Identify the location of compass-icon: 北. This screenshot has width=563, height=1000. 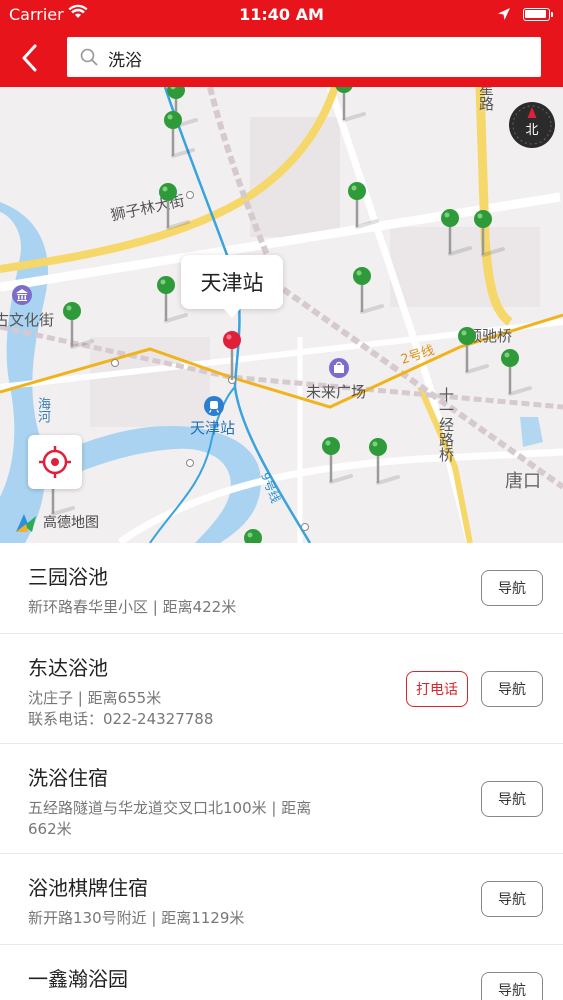
(532, 125).